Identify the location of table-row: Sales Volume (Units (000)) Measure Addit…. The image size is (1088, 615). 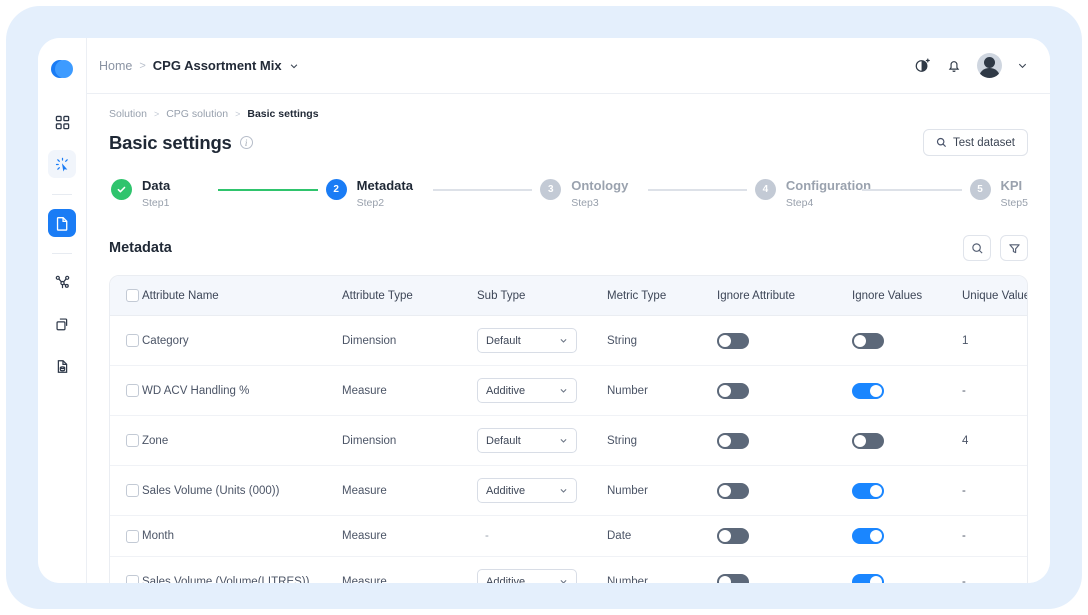
(568, 490).